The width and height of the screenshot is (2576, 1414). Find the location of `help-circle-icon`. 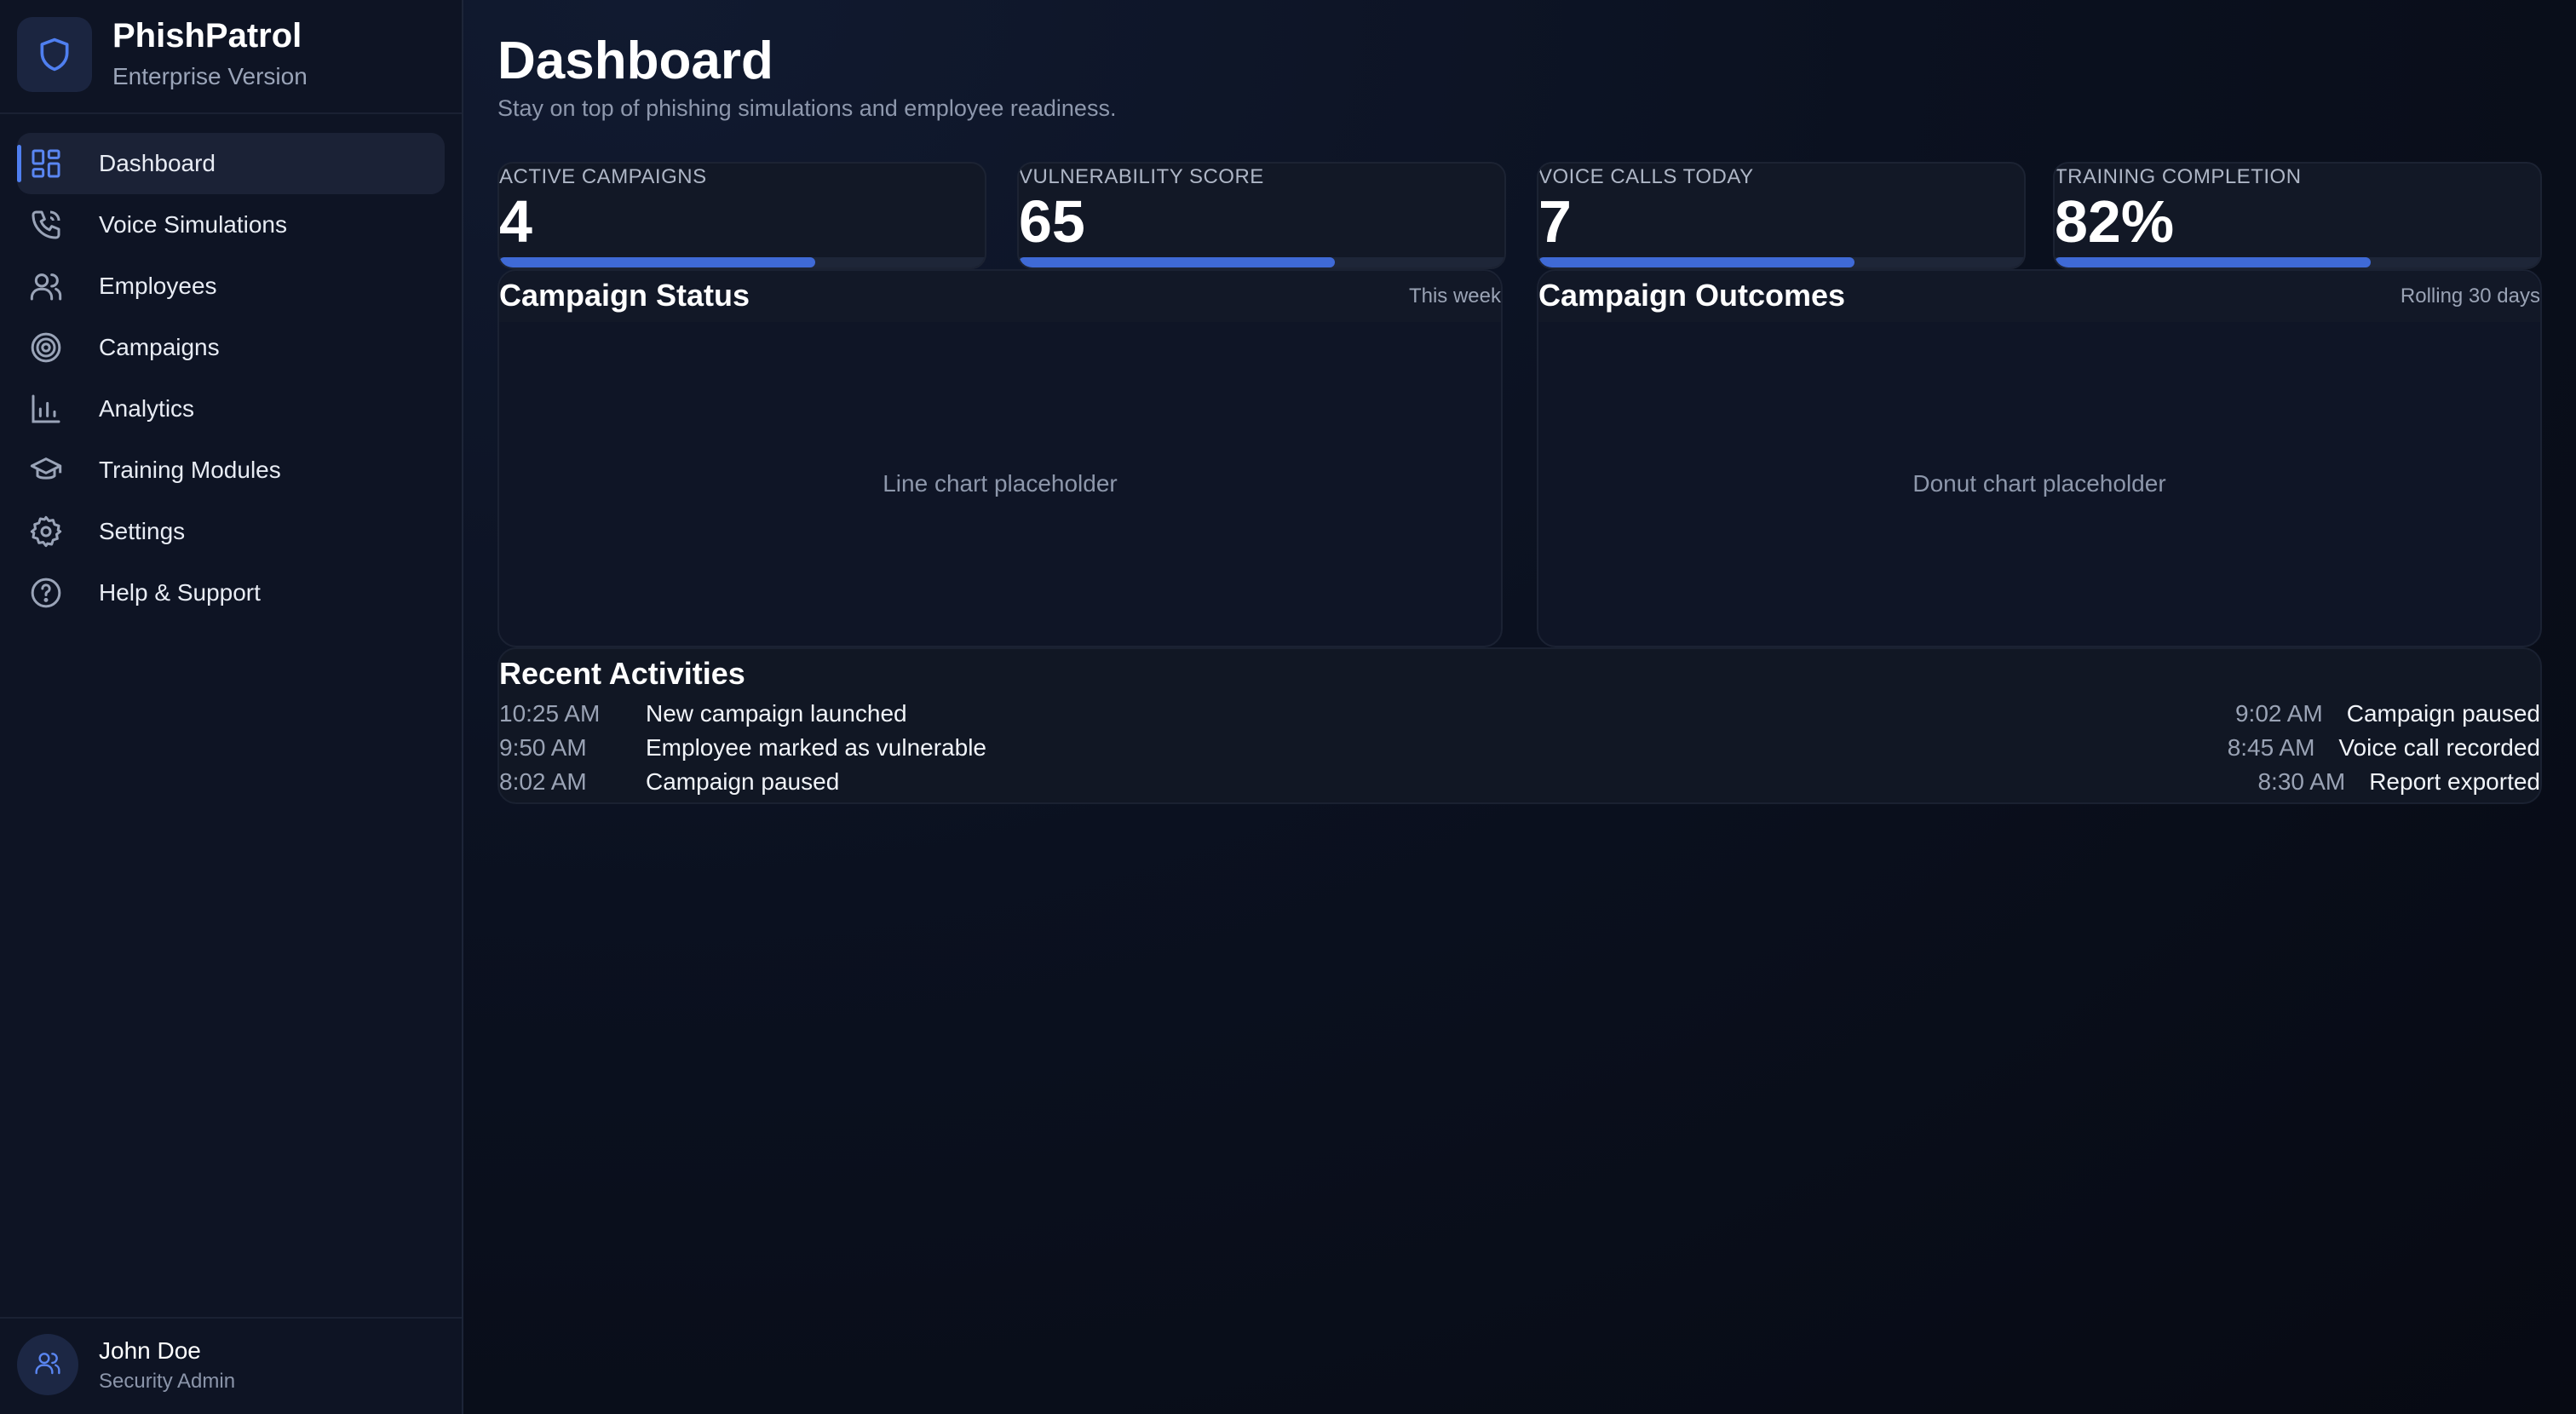

help-circle-icon is located at coordinates (46, 593).